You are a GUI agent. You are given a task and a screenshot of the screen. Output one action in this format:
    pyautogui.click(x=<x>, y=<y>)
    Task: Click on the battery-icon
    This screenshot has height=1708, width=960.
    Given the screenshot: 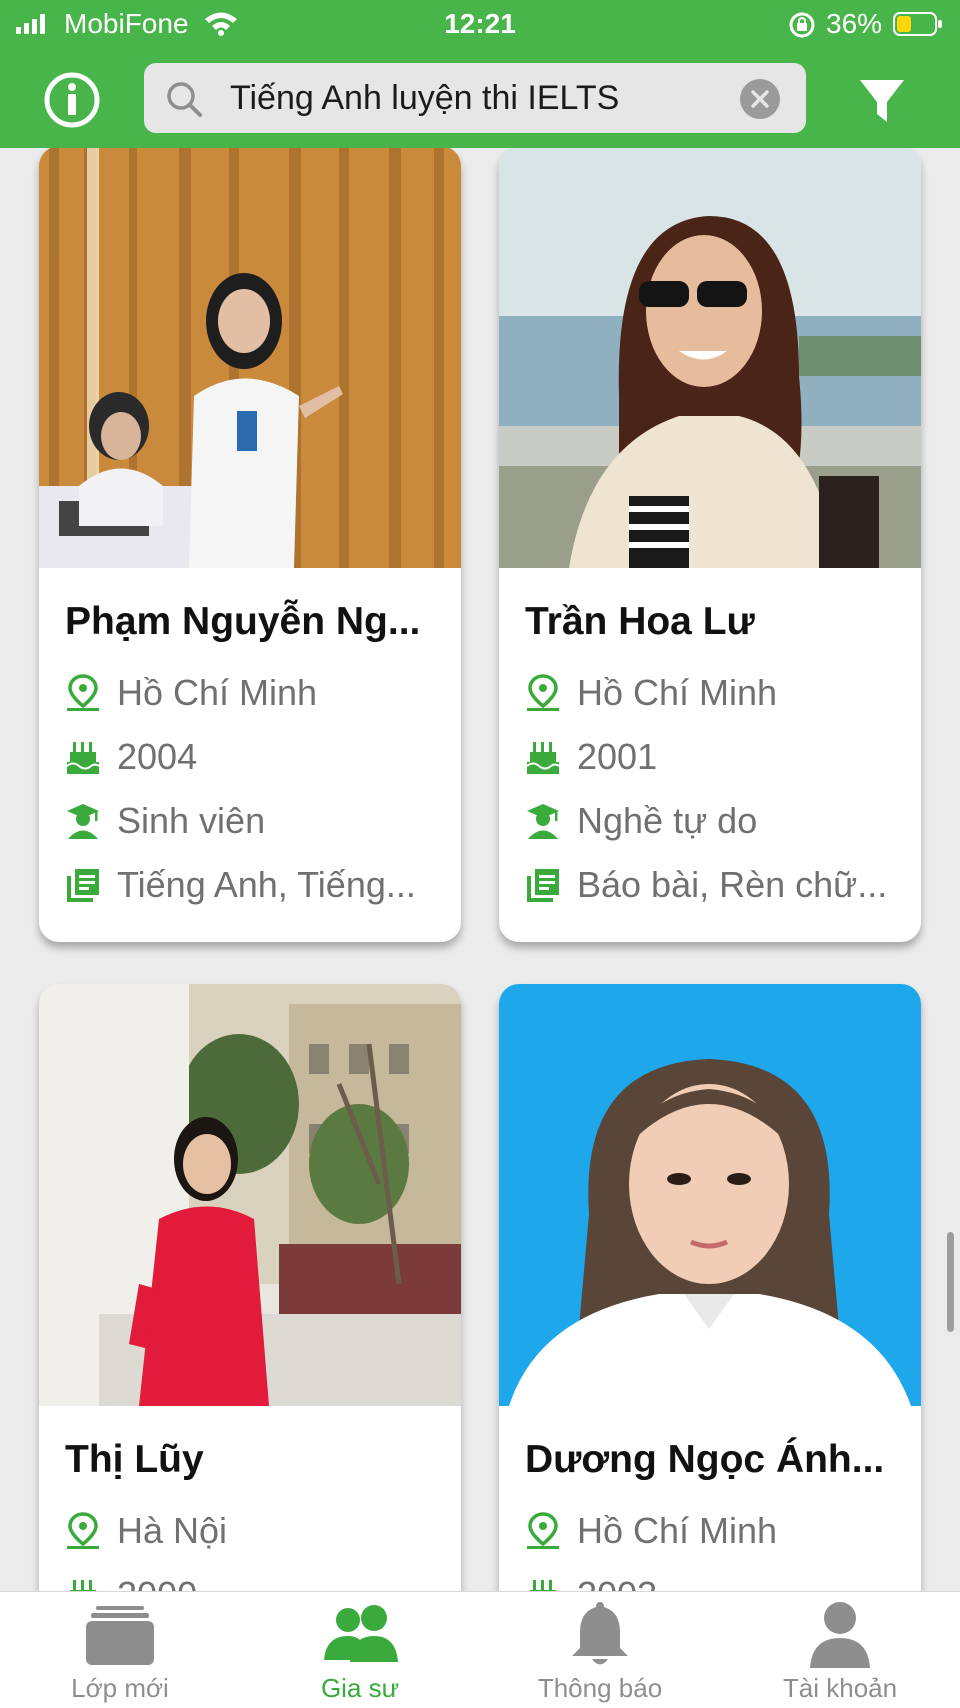 What is the action you would take?
    pyautogui.click(x=917, y=24)
    